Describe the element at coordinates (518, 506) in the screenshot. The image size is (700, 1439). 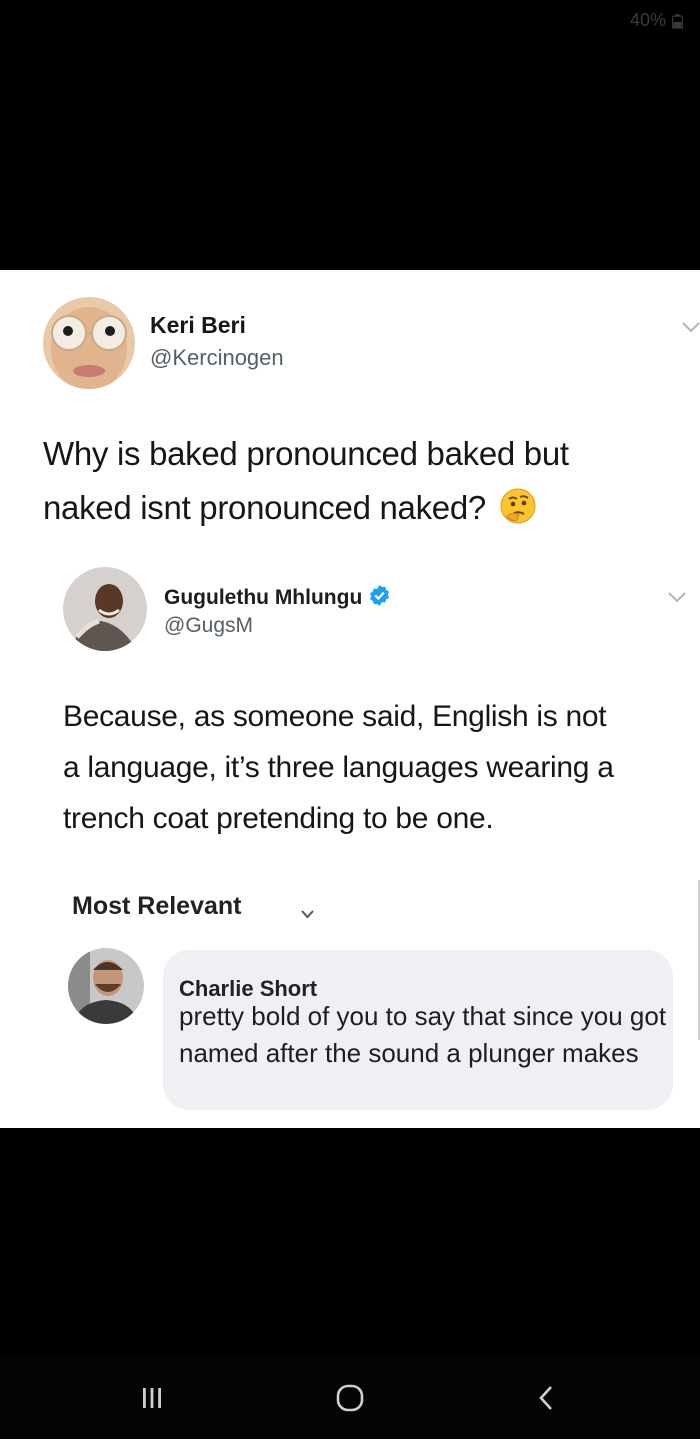
I see `thinking-face-icon` at that location.